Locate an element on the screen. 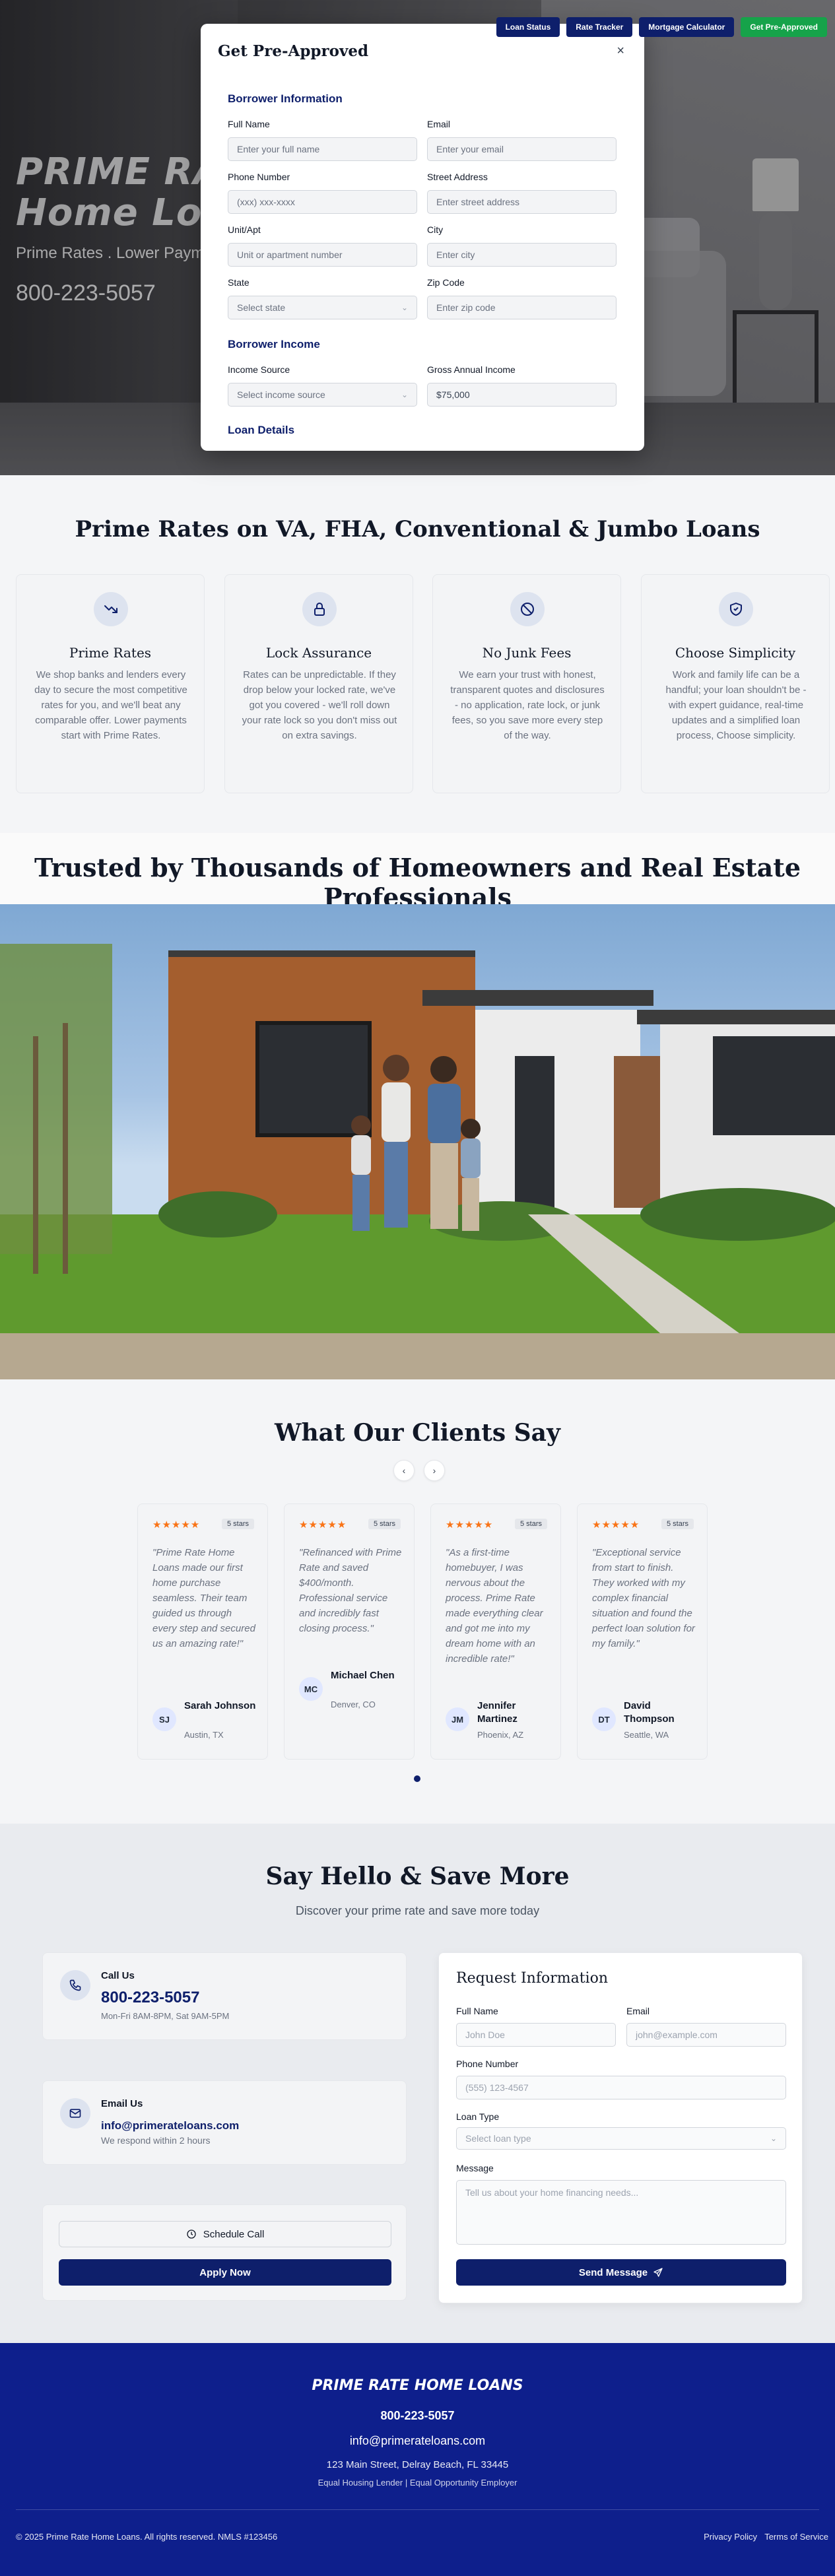  footer-privacy-link: Privacy Policy is located at coordinates (730, 2537).